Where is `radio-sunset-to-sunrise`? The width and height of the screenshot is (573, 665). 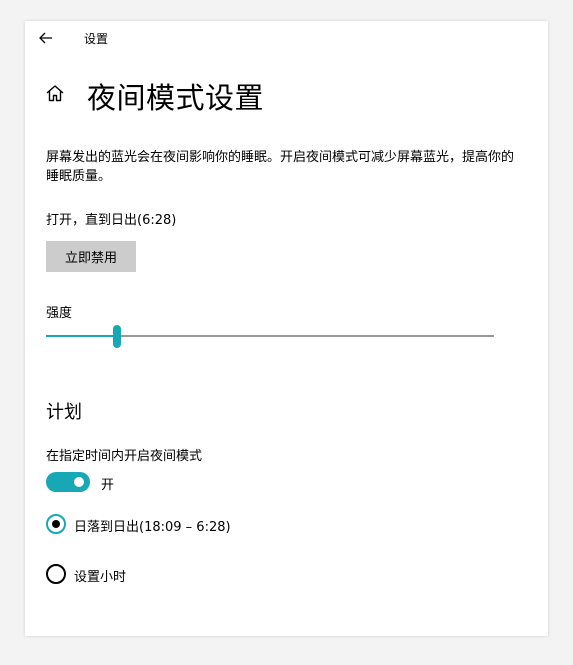
radio-sunset-to-sunrise is located at coordinates (56, 524).